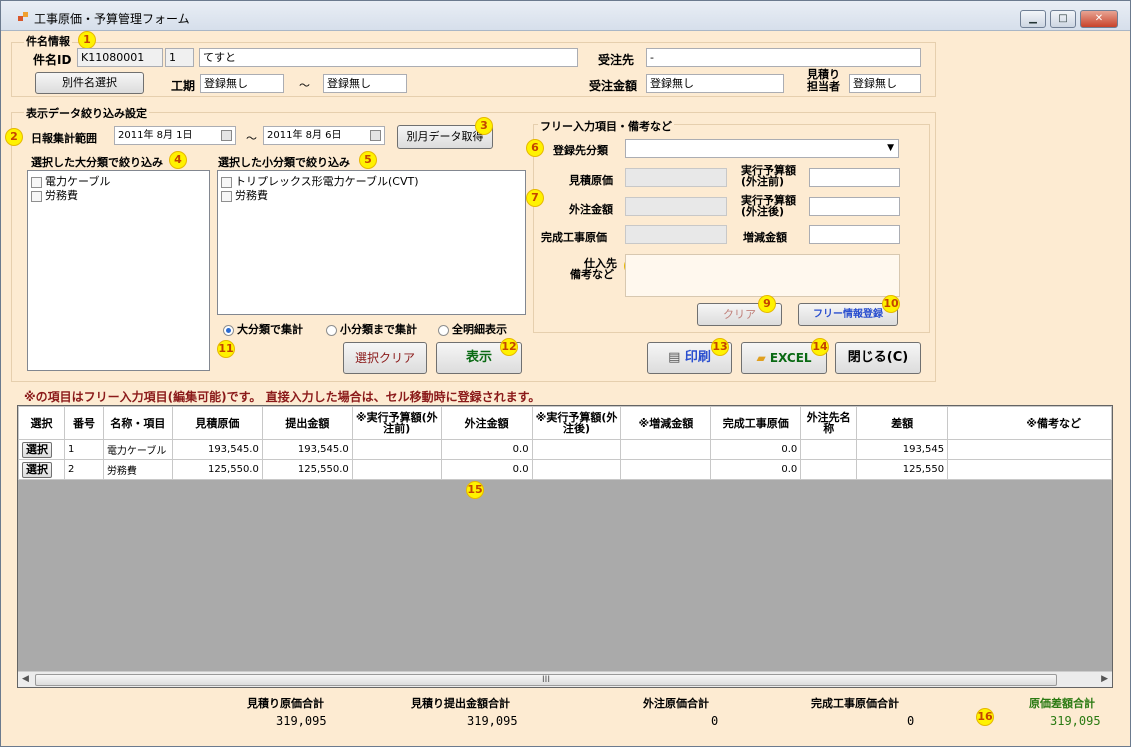 The height and width of the screenshot is (747, 1131). Describe the element at coordinates (242, 83) in the screenshot. I see `period-from-field: 登録無し` at that location.